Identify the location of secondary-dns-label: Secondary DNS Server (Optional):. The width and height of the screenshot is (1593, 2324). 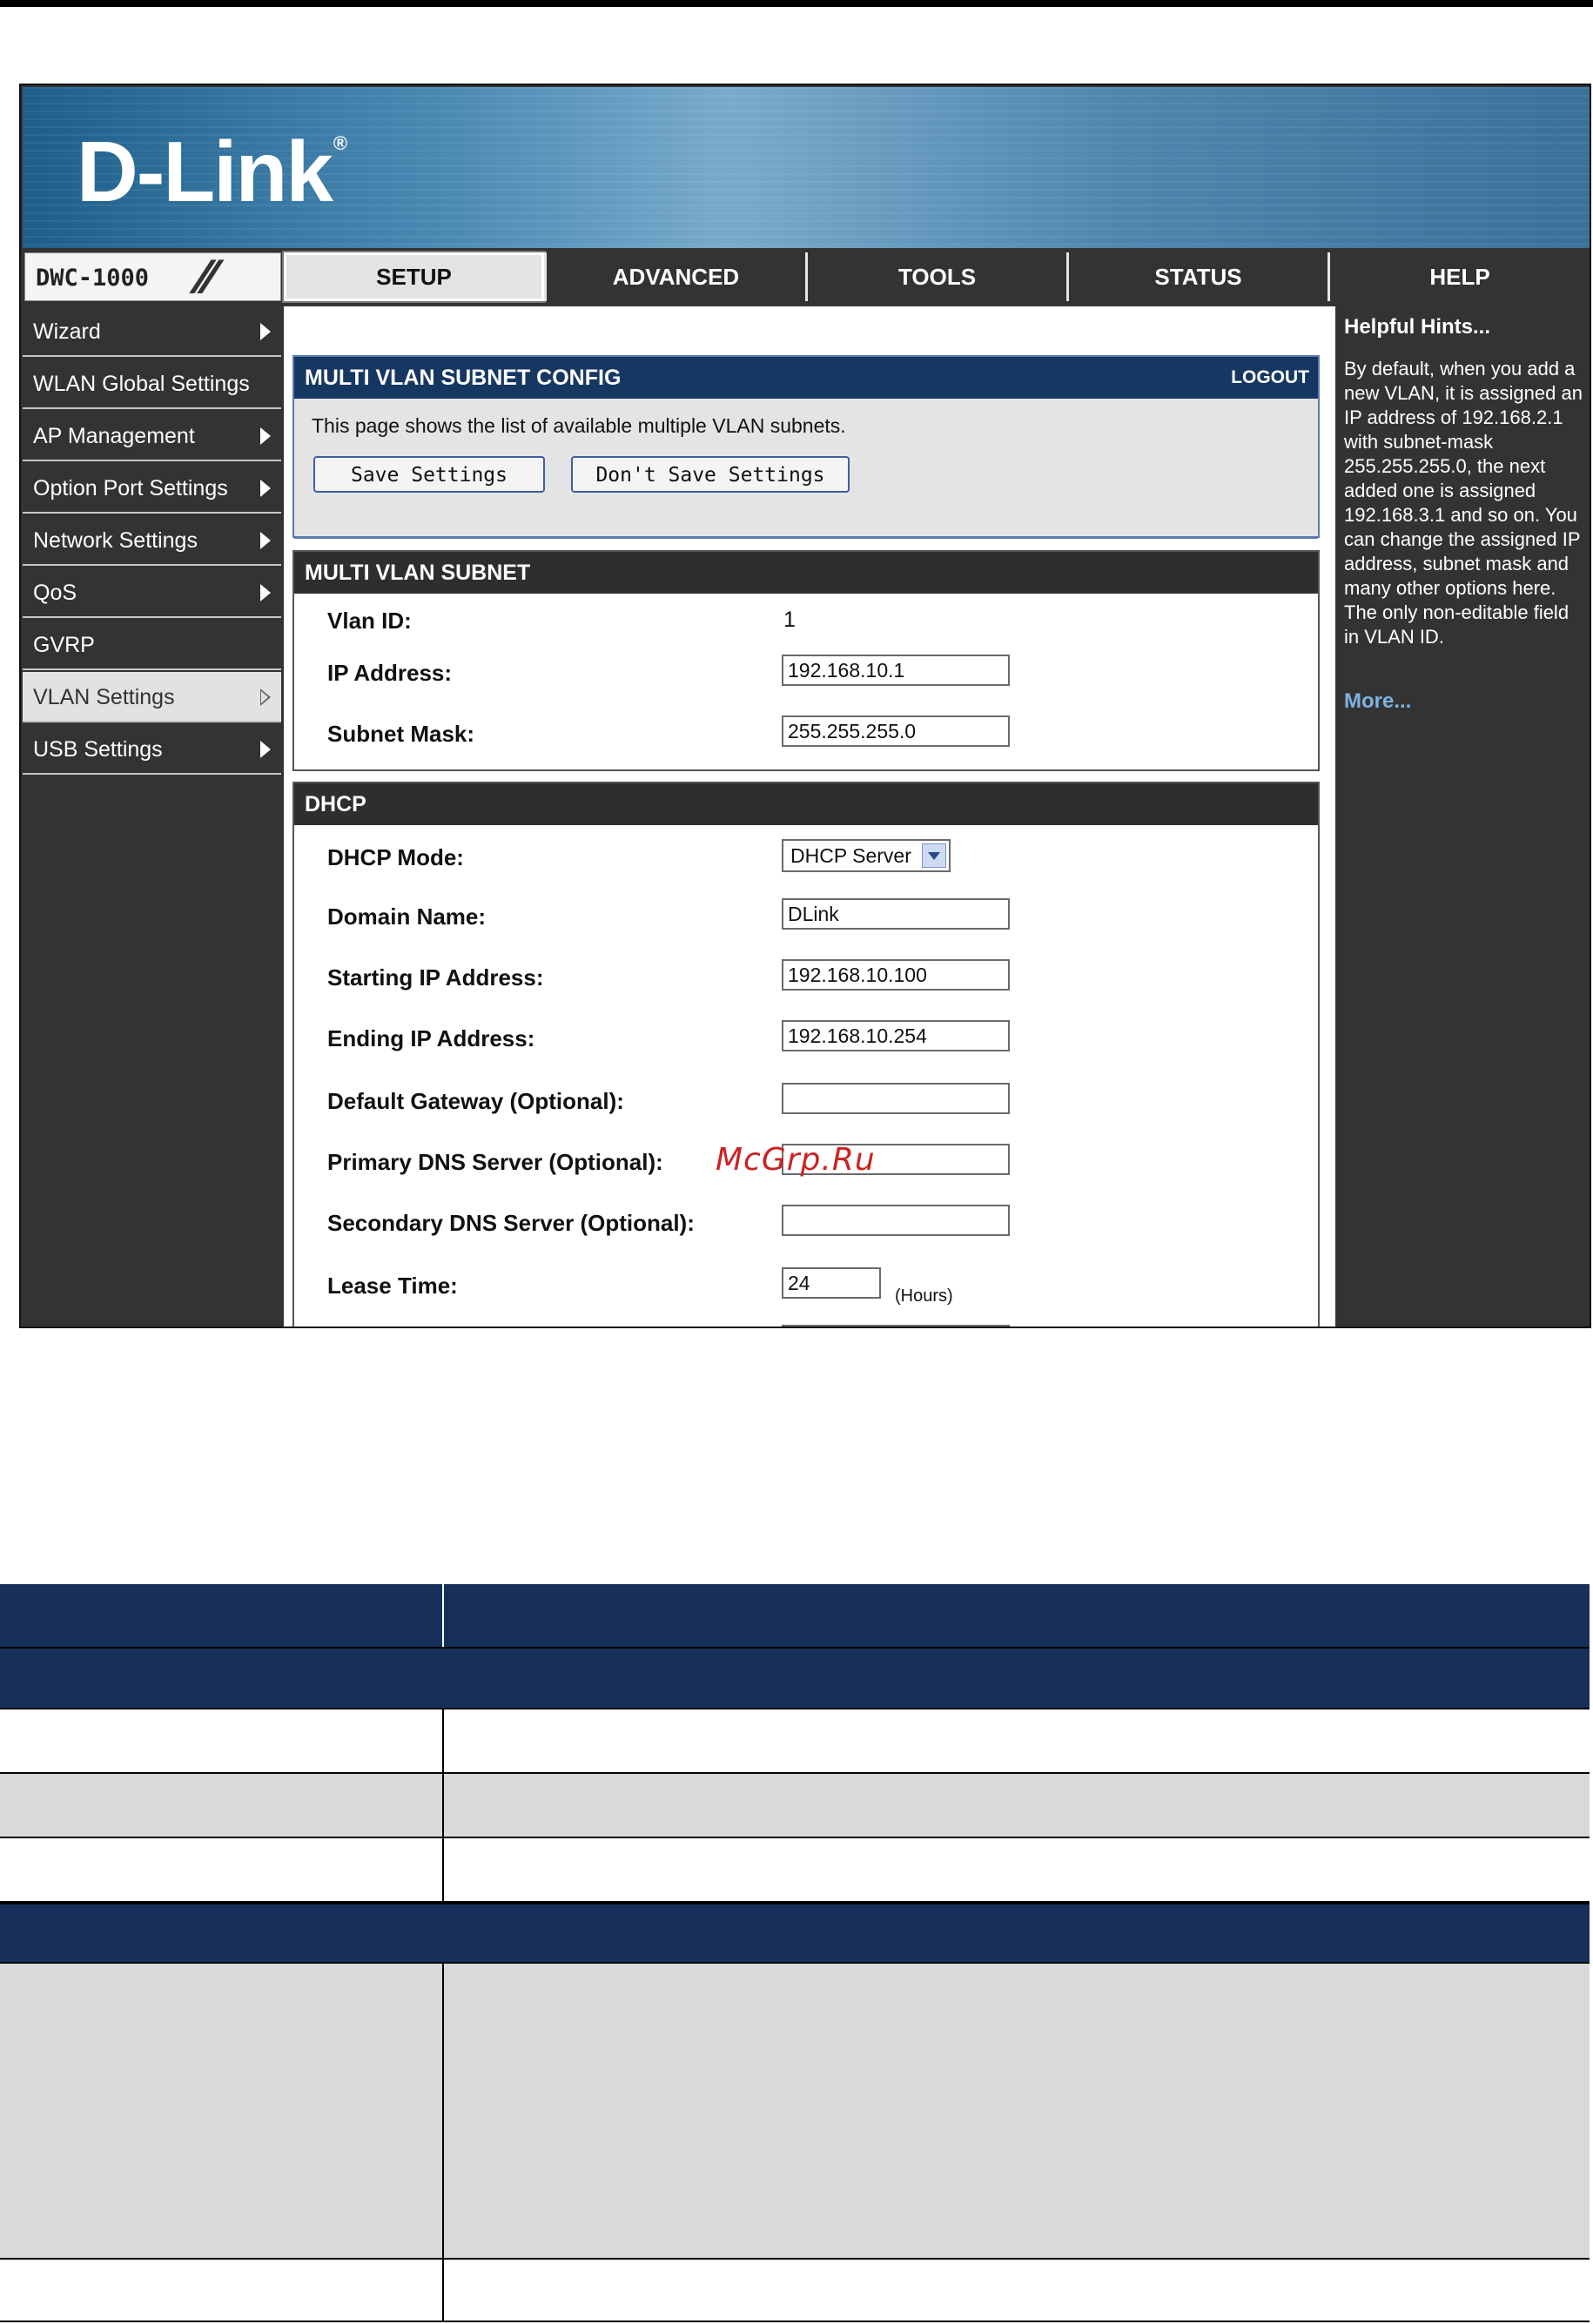
(511, 1223).